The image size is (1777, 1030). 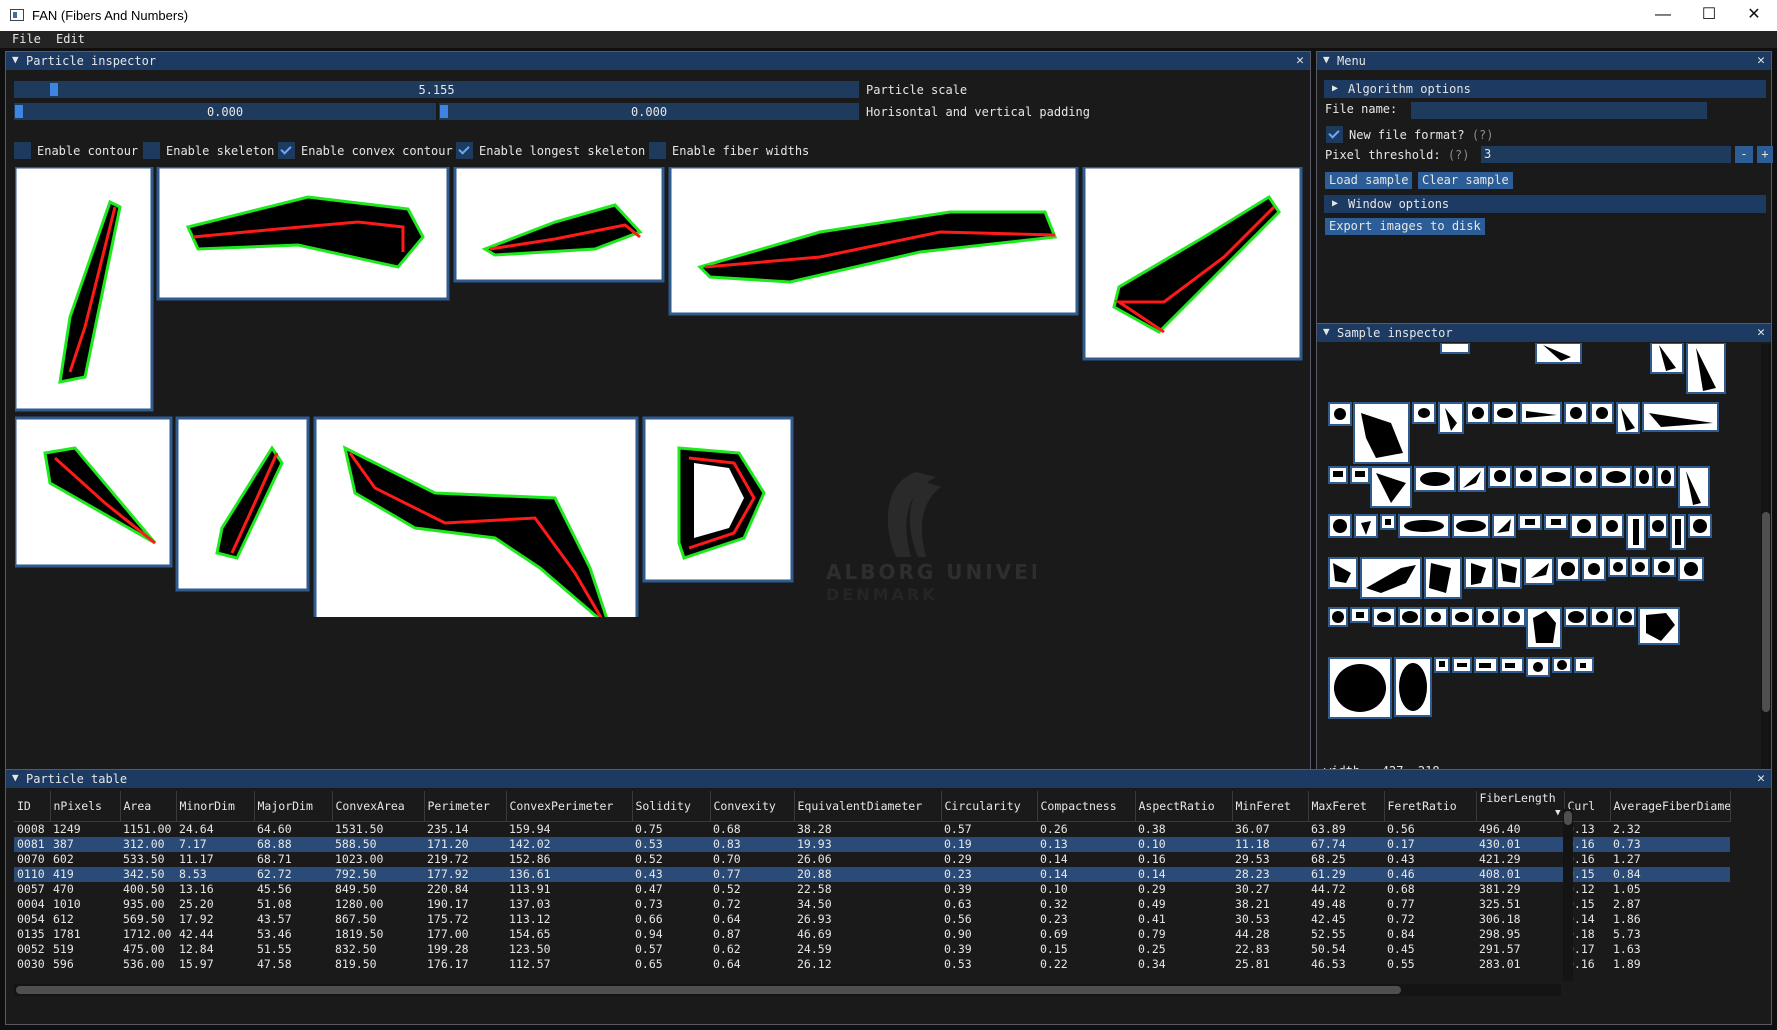 What do you see at coordinates (1765, 154) in the screenshot?
I see `increment-button: +` at bounding box center [1765, 154].